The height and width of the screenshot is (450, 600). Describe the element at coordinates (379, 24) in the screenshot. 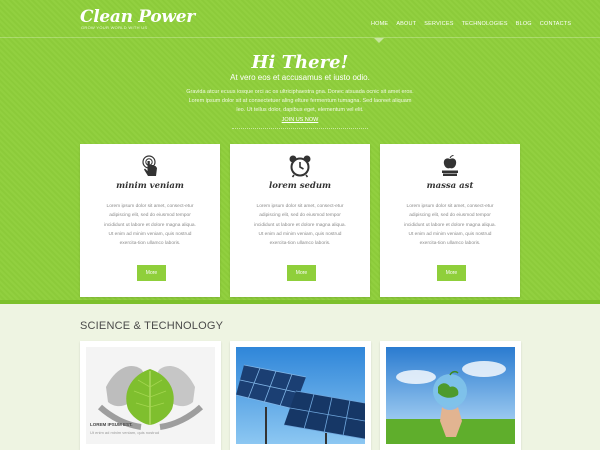

I see `nav-home: HOME` at that location.